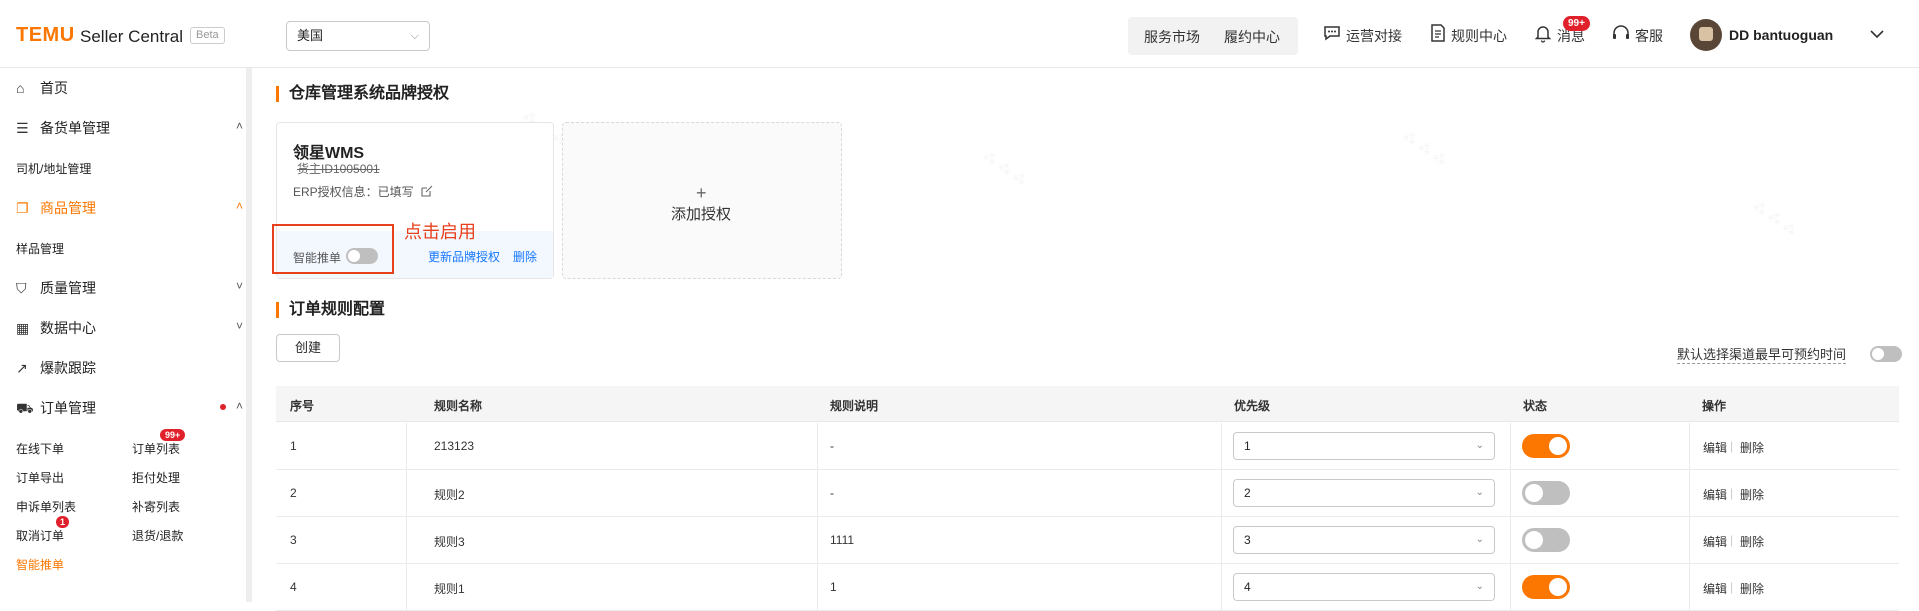  What do you see at coordinates (1621, 33) in the screenshot?
I see `headset-icon` at bounding box center [1621, 33].